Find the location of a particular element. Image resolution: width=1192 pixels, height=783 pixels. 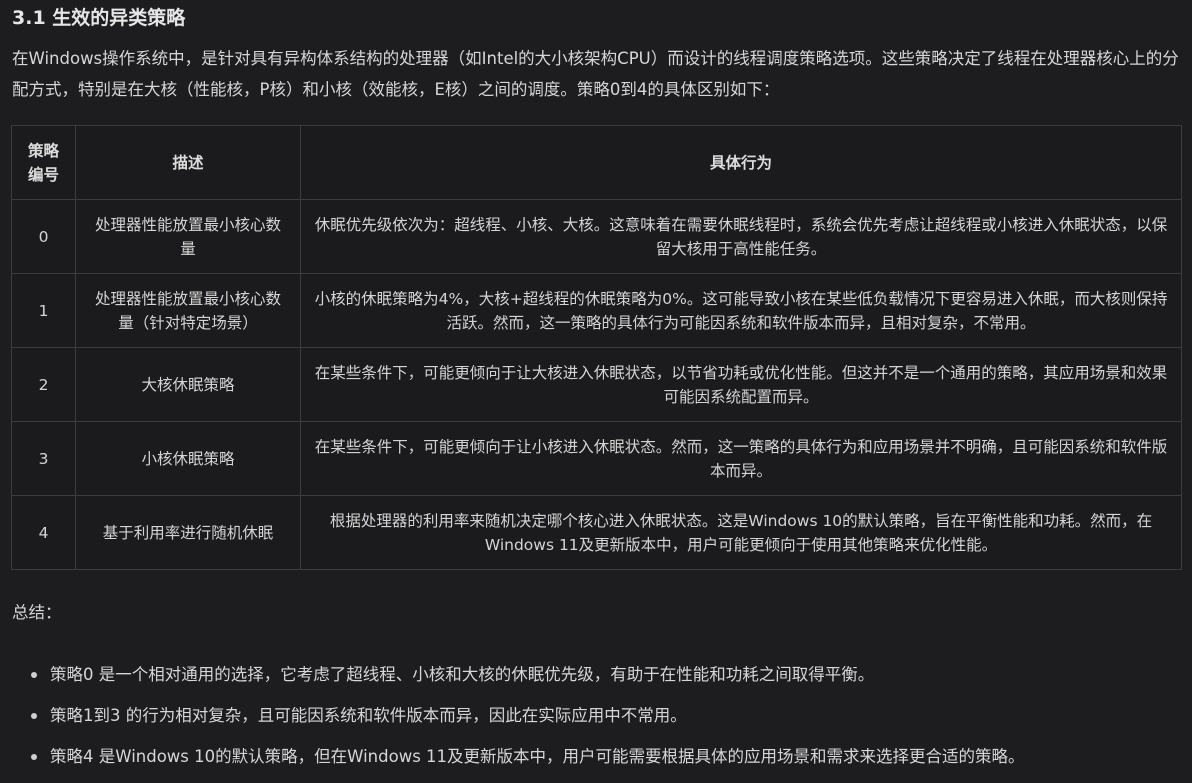

policy-desc-cell: 处理器性能放置最小核心数量 is located at coordinates (188, 236).